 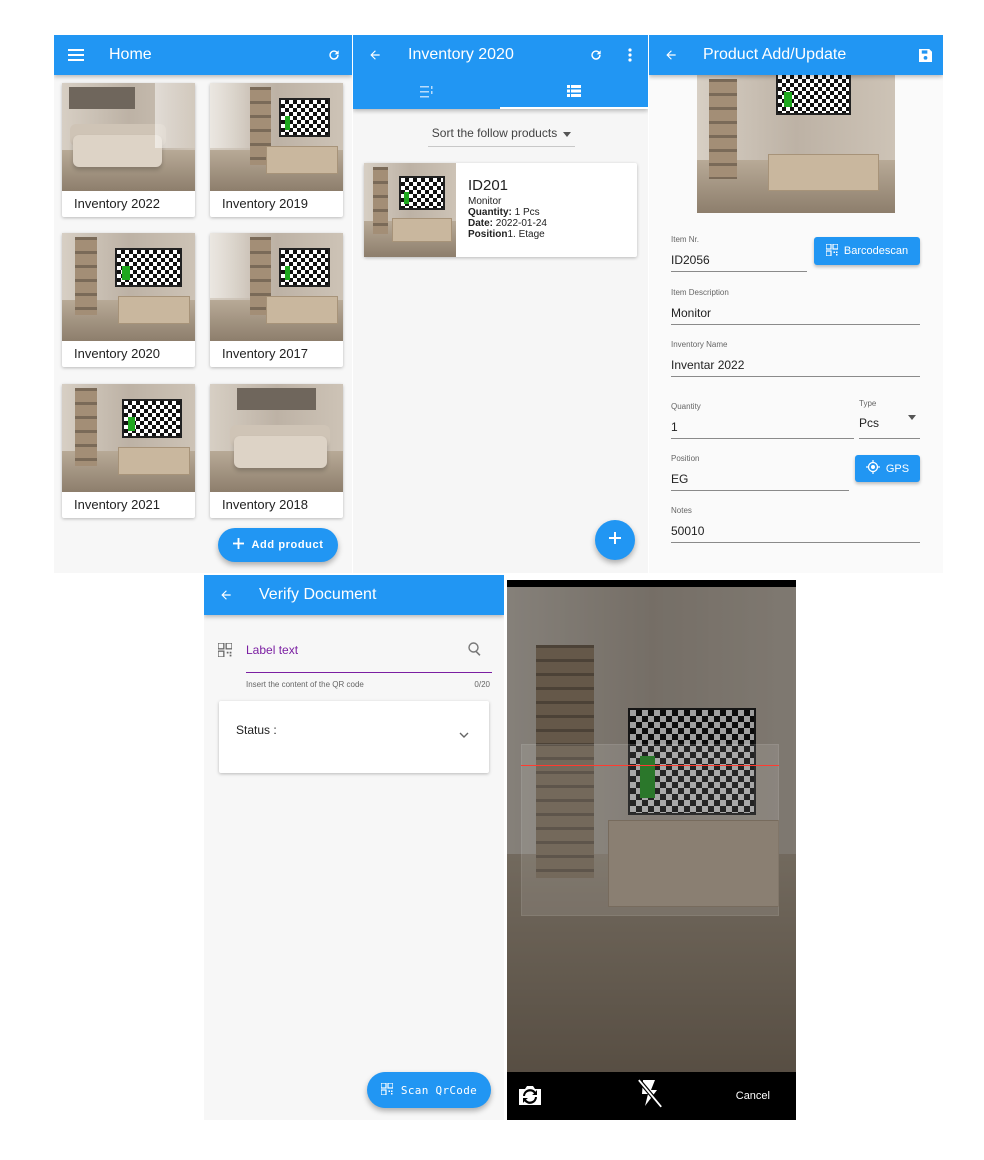 I want to click on scan-line, so click(x=650, y=765).